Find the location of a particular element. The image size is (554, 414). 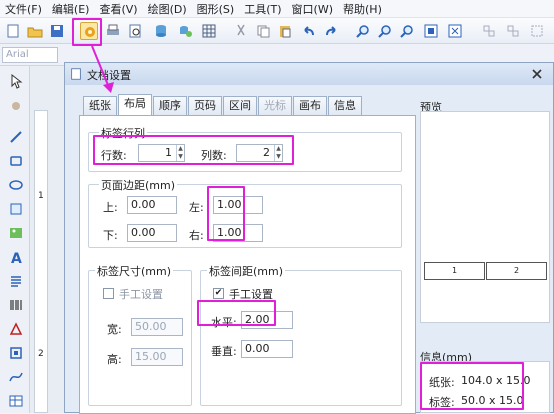

curve-tool is located at coordinates (16, 377).